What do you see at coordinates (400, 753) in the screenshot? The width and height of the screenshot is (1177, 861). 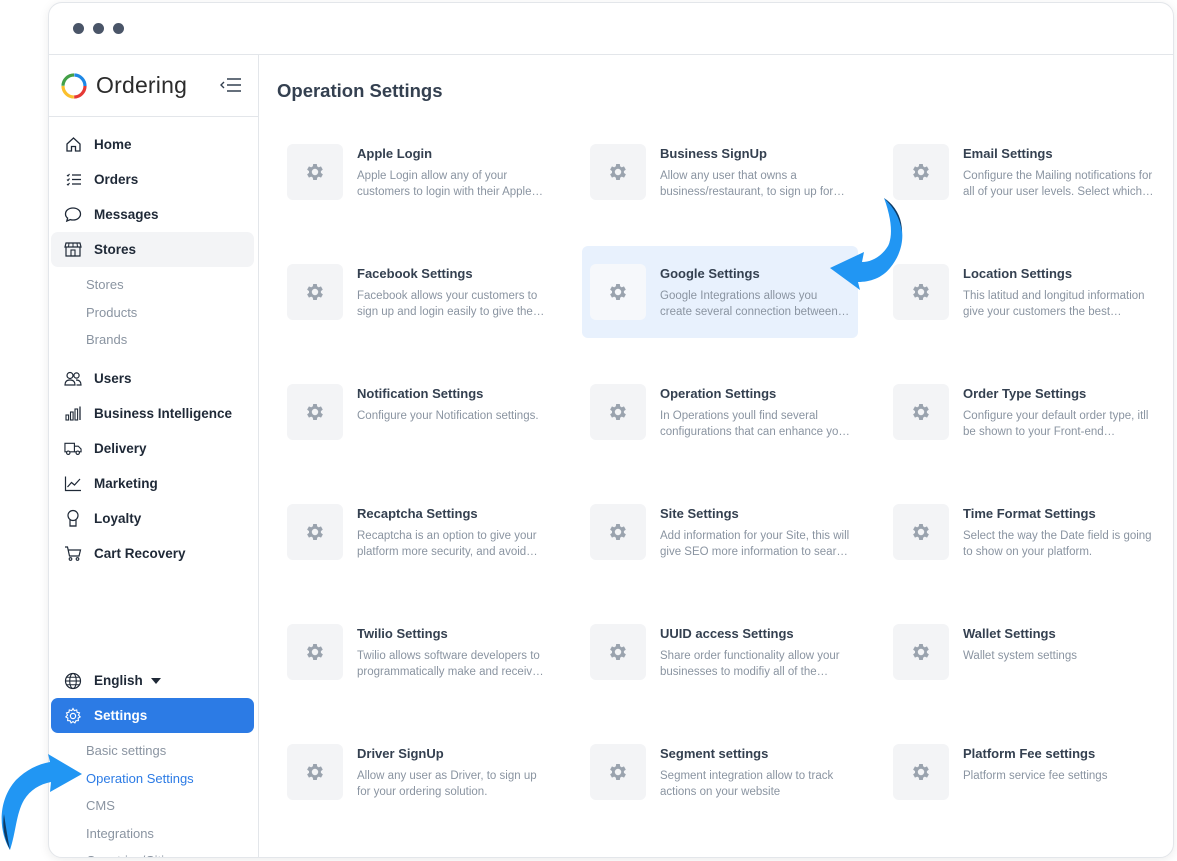 I see `card-title: Driver SignUp` at bounding box center [400, 753].